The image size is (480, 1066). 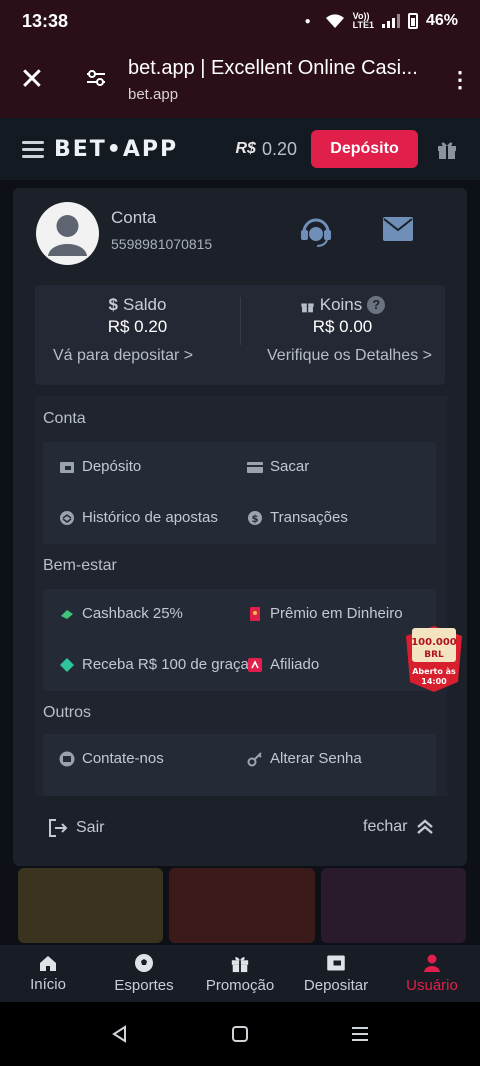 What do you see at coordinates (316, 231) in the screenshot?
I see `support-headset-icon` at bounding box center [316, 231].